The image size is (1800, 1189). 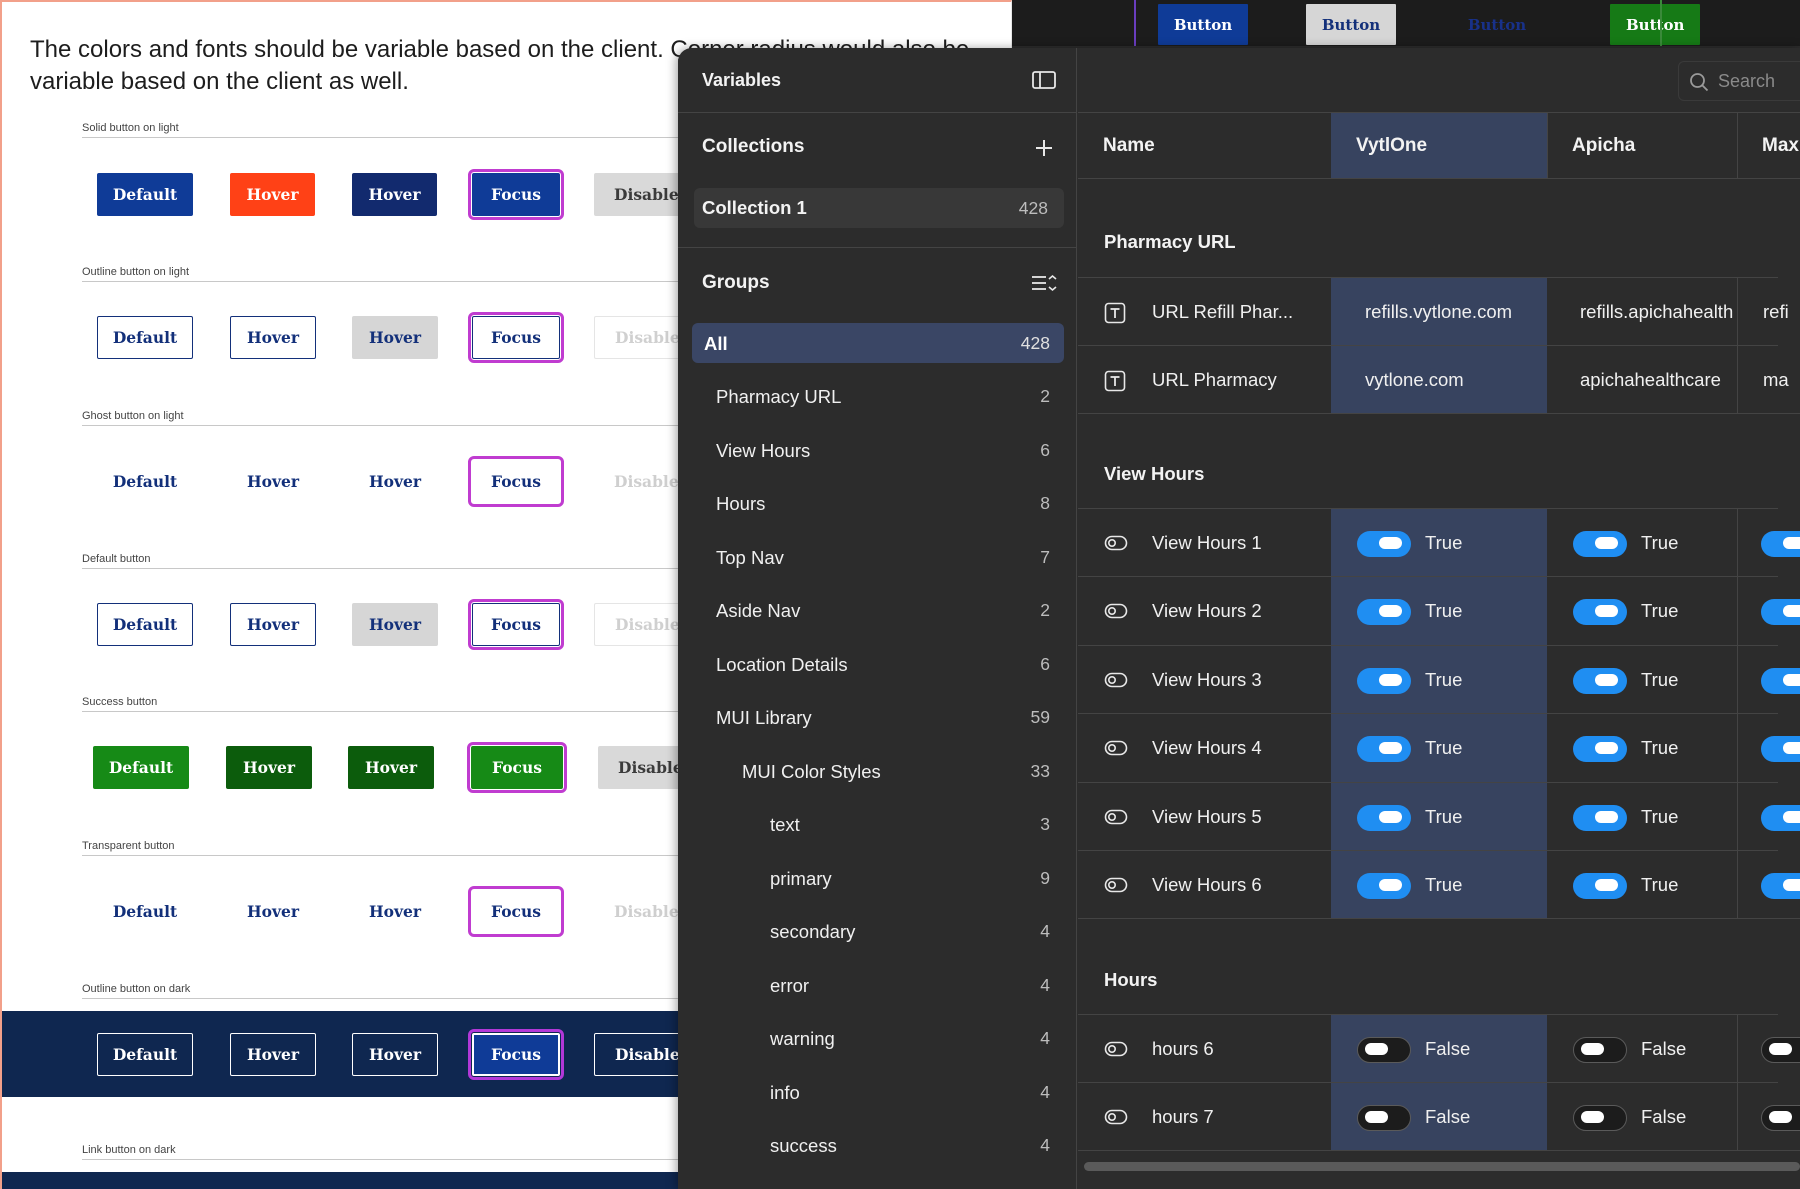 I want to click on group-options-icon, so click(x=1044, y=283).